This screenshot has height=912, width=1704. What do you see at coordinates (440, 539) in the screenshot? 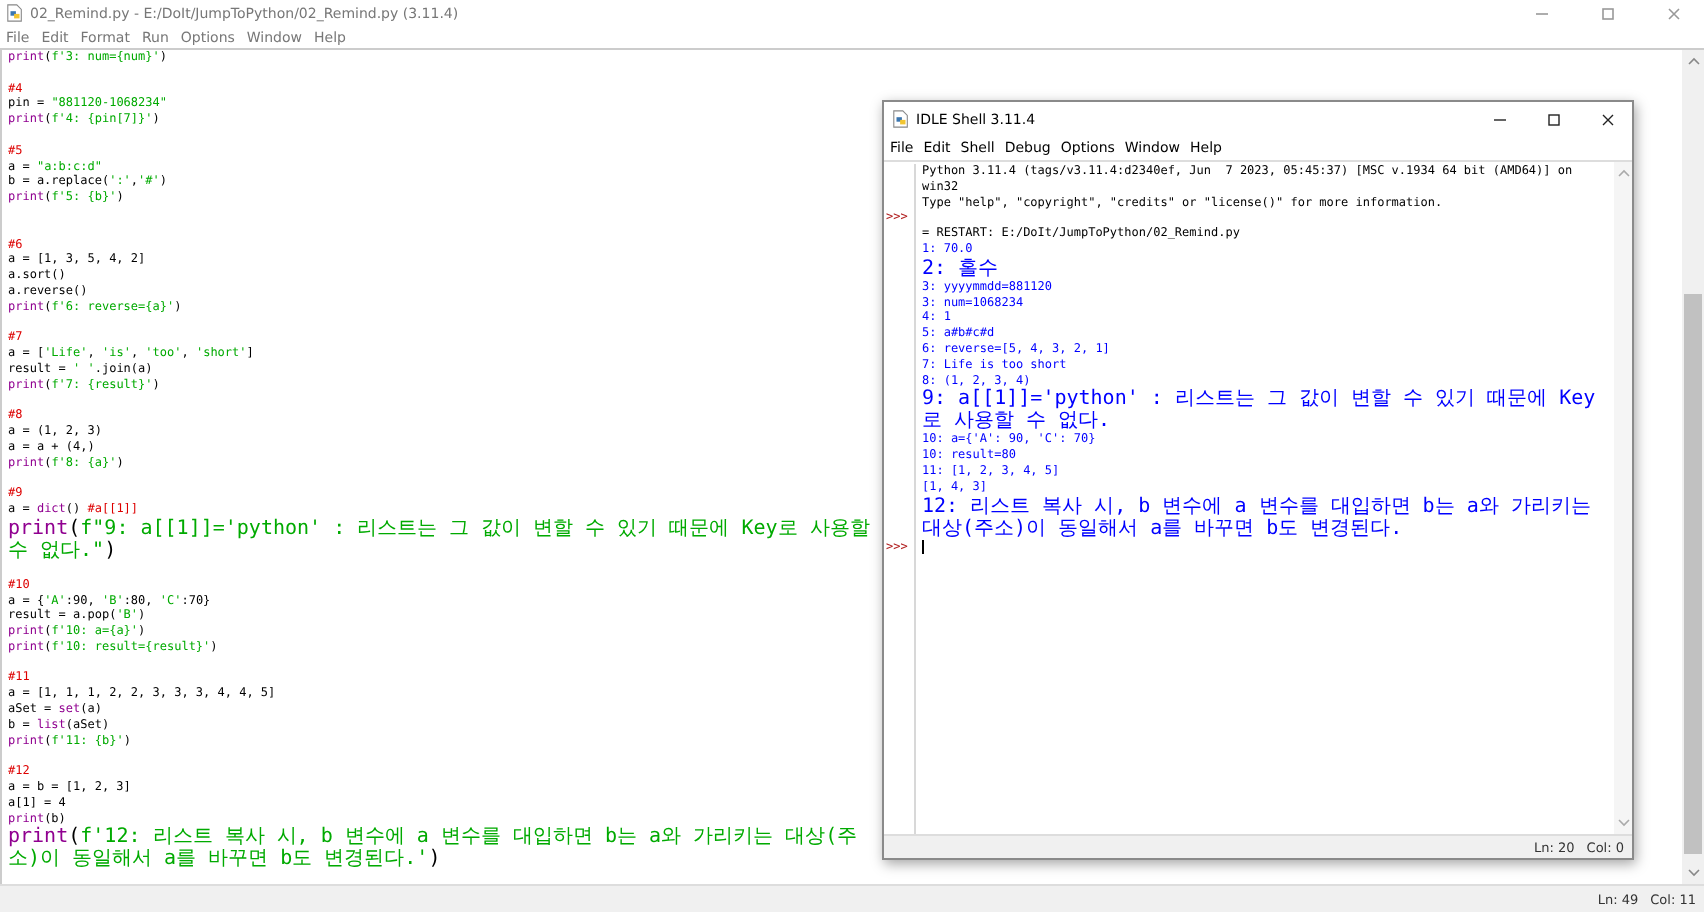
I see `code-line: print(f"9: a[[1]]='python' : 리스트는 그 값이 변할 수 있기 때문에 Key로 사용할 수 없다.")` at bounding box center [440, 539].